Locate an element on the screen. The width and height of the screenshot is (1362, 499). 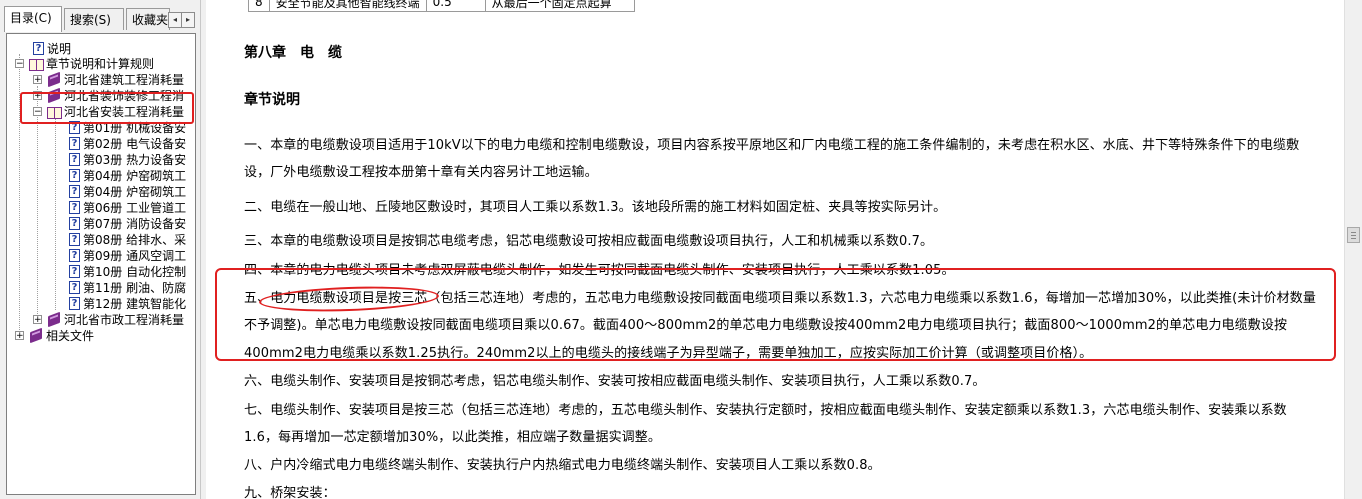
nav-tabs: 目录(C) 搜索(S) 收藏夹 ◂ ▸ is located at coordinates (100, 19).